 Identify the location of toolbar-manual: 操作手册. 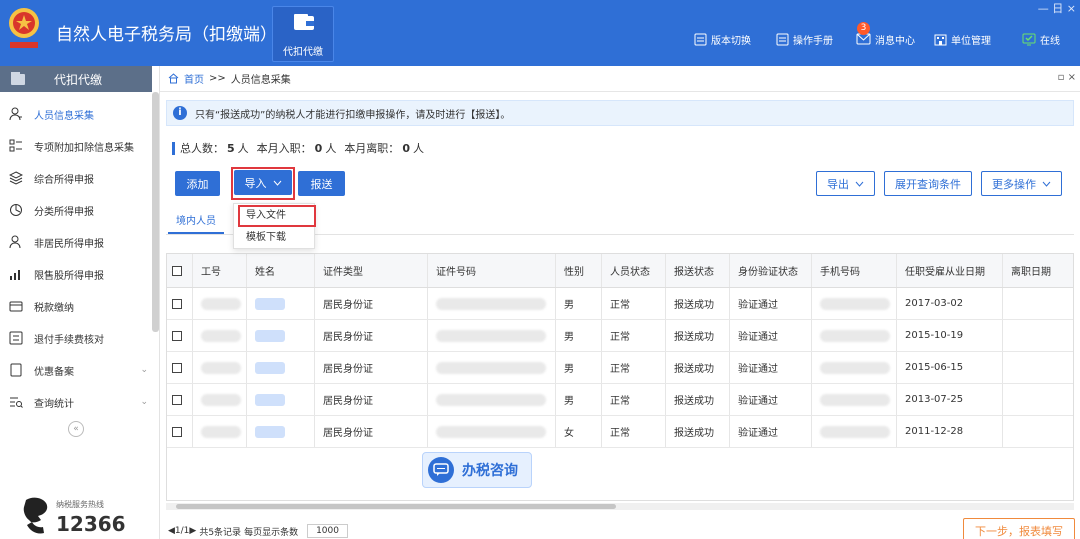
(804, 39).